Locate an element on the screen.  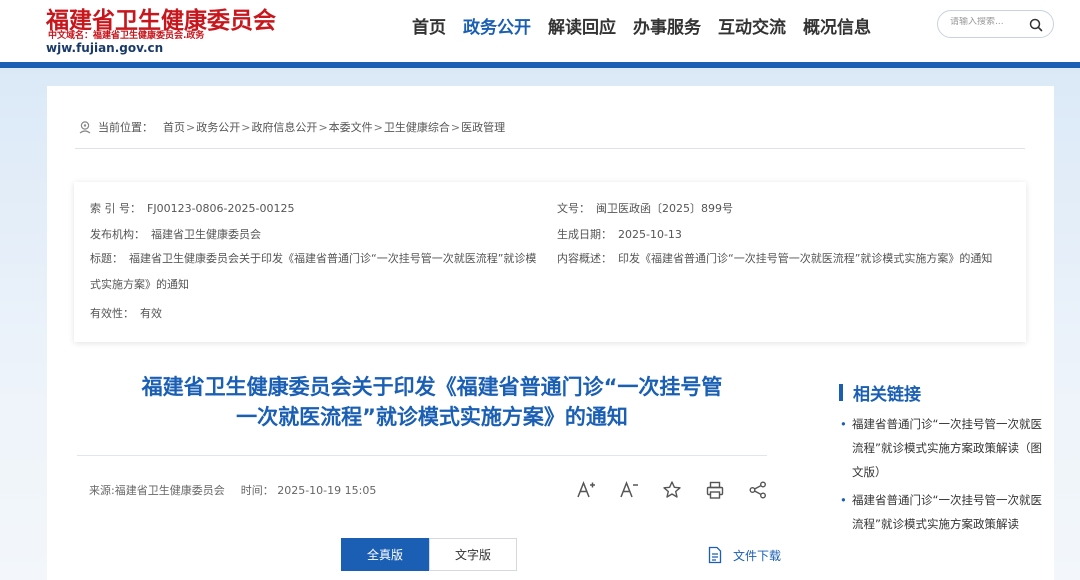
article-toolbar is located at coordinates (682, 490).